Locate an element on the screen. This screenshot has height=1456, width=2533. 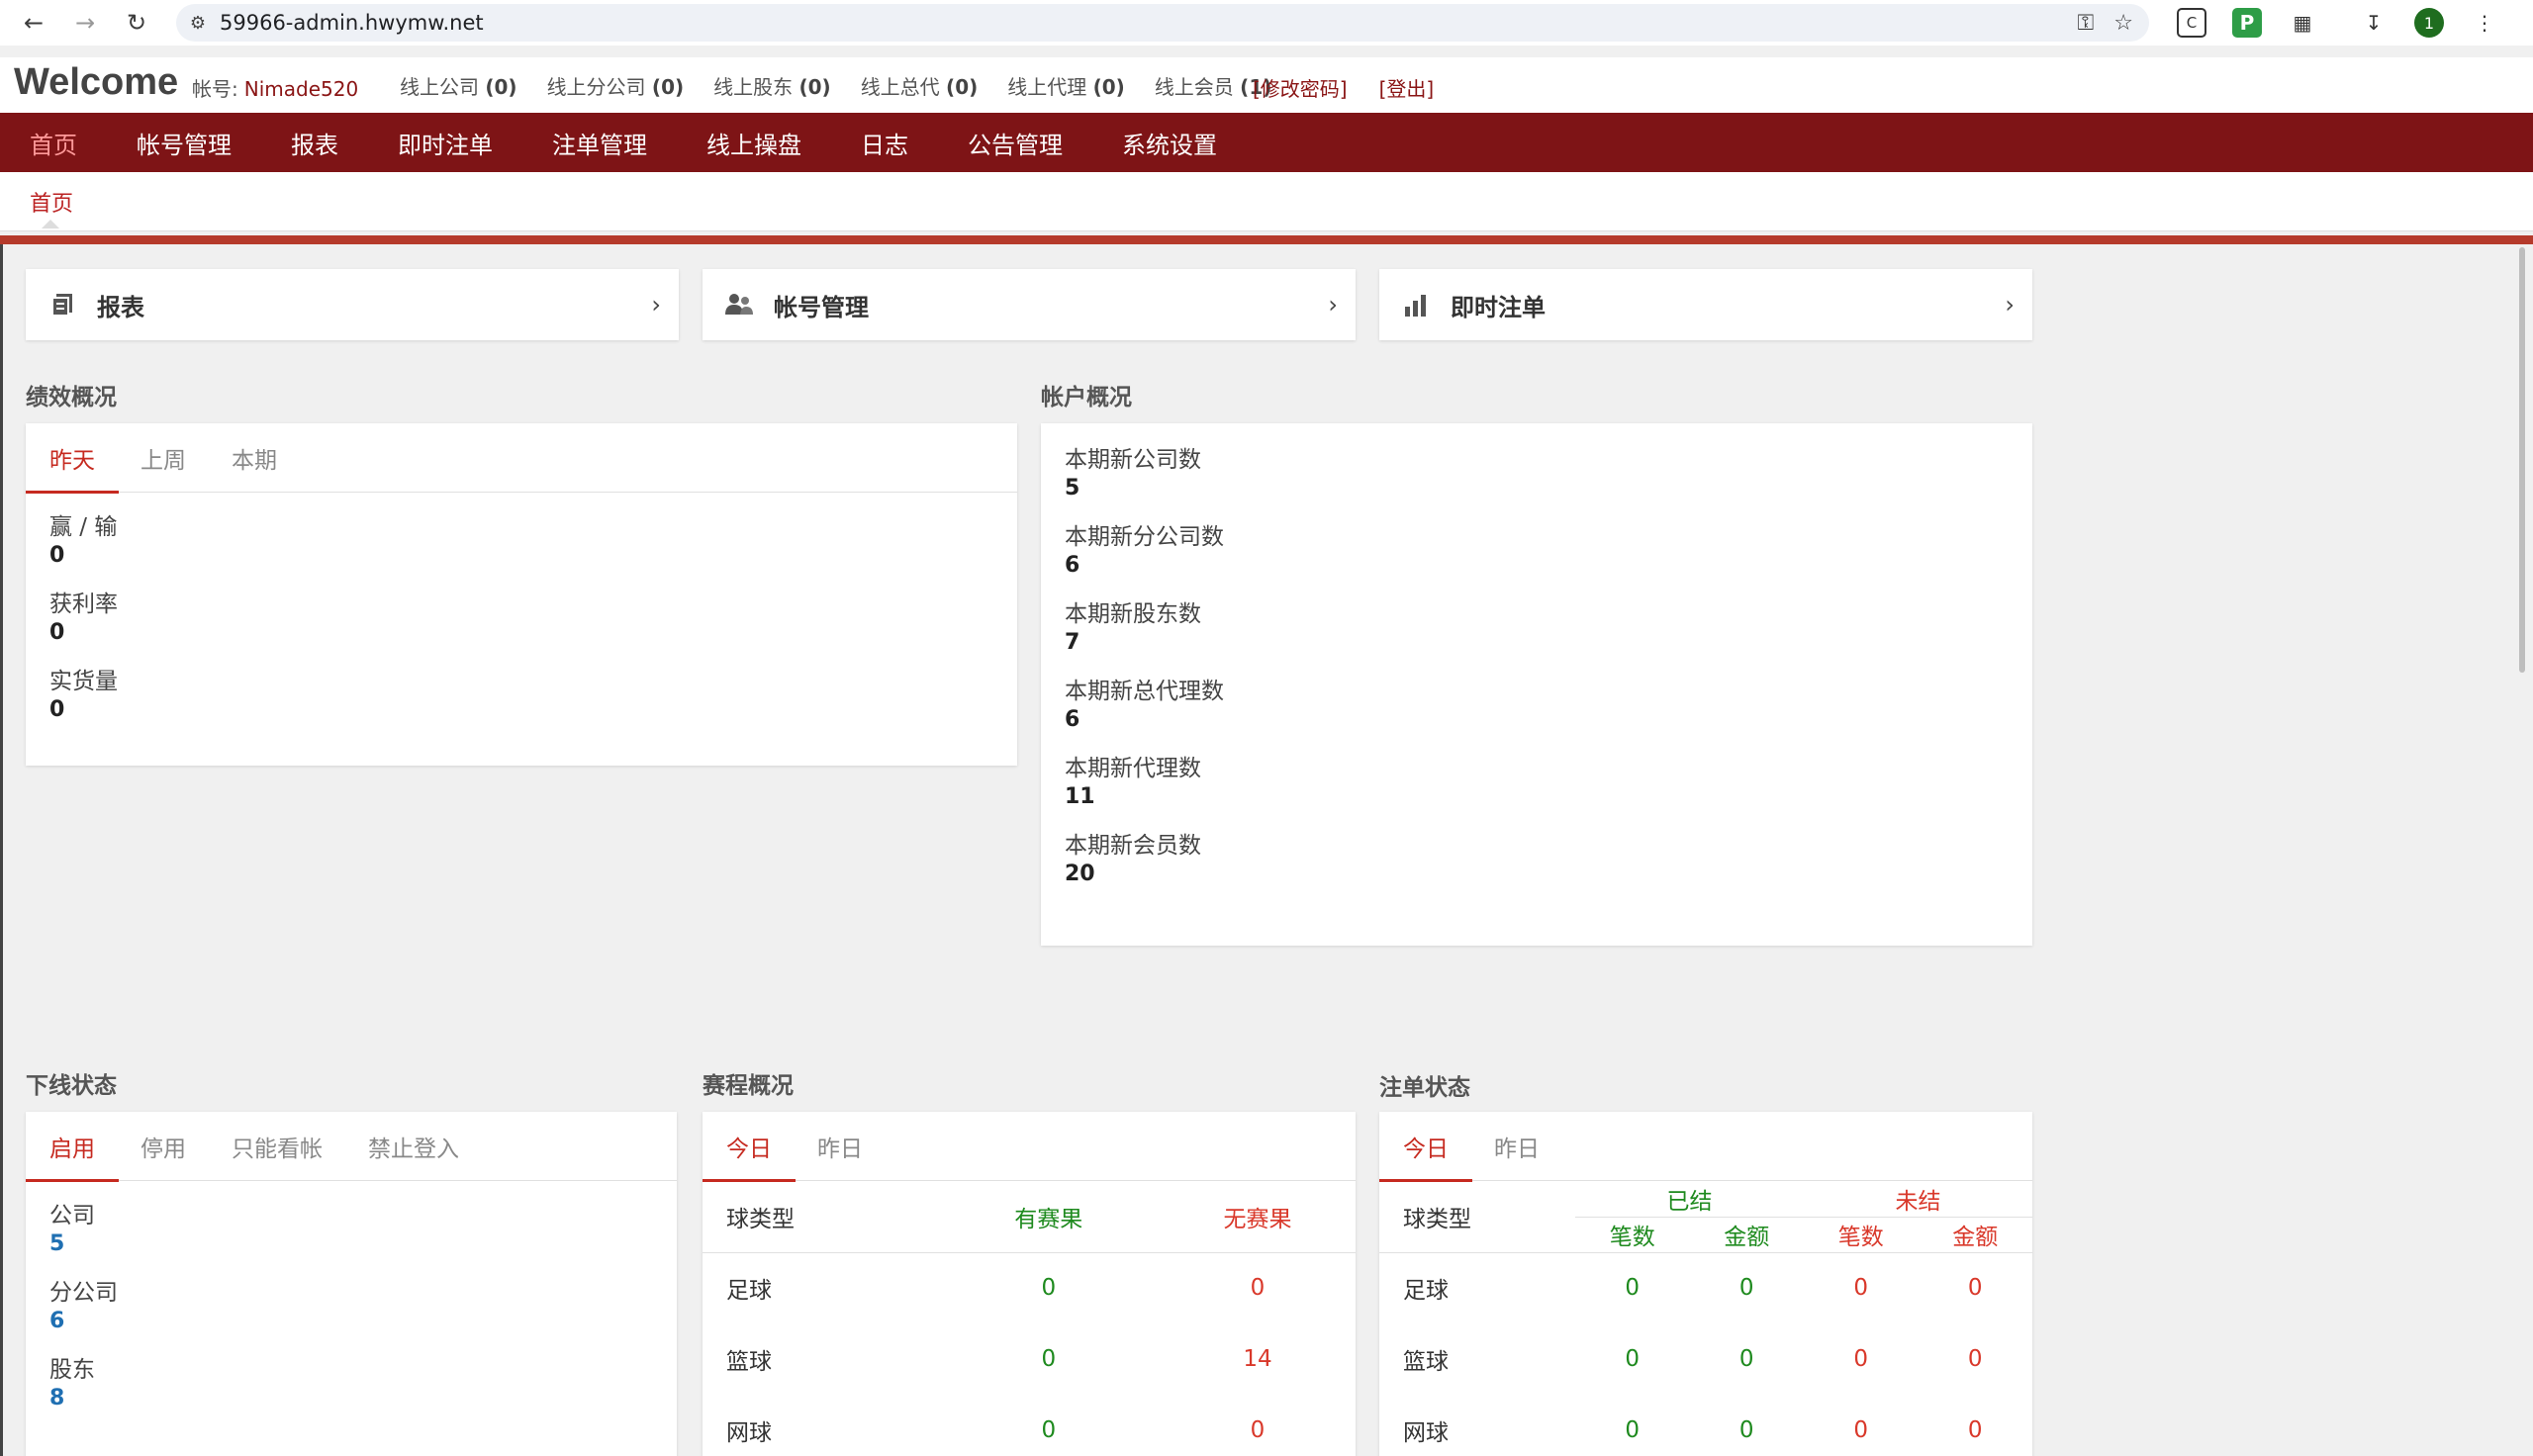
quick-nav-label: 报表 is located at coordinates (121, 307).